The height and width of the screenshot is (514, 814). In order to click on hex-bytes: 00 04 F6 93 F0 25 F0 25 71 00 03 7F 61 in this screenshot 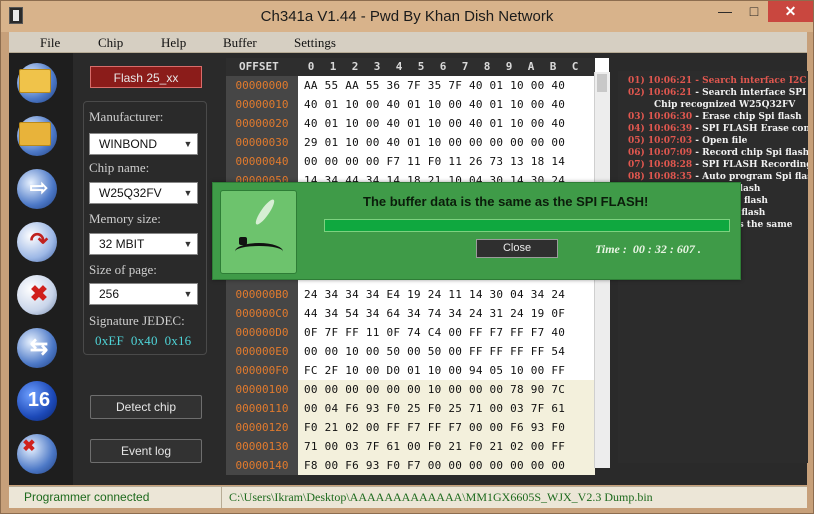, I will do `click(434, 408)`.